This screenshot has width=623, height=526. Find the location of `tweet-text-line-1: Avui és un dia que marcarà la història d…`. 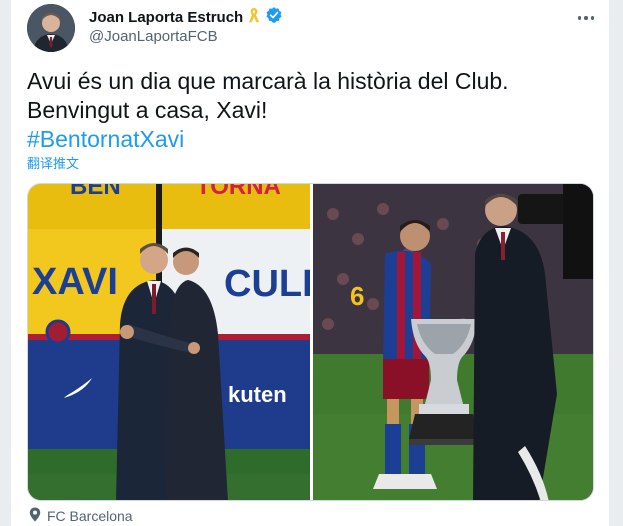

tweet-text-line-1: Avui és un dia que marcarà la història d… is located at coordinates (268, 81).